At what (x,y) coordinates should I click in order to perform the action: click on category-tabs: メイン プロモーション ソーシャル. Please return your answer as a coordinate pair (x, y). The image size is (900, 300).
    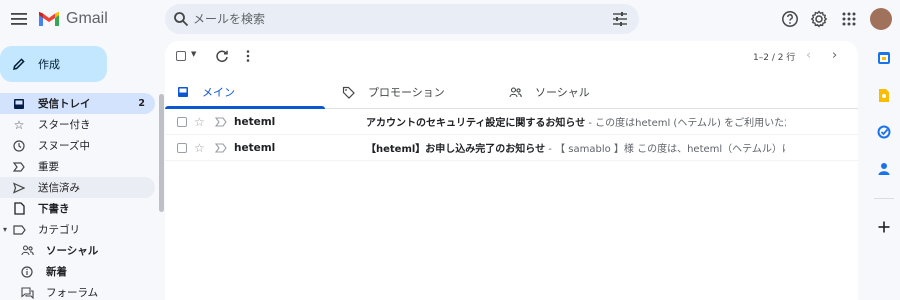
    Looking at the image, I should click on (511, 92).